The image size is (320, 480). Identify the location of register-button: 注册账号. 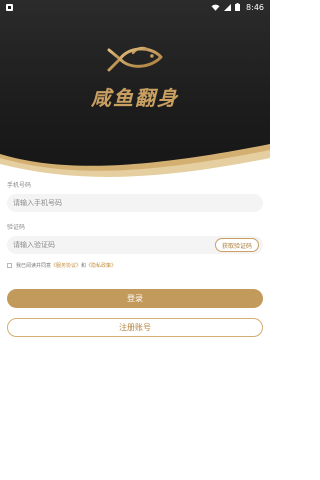
(135, 327).